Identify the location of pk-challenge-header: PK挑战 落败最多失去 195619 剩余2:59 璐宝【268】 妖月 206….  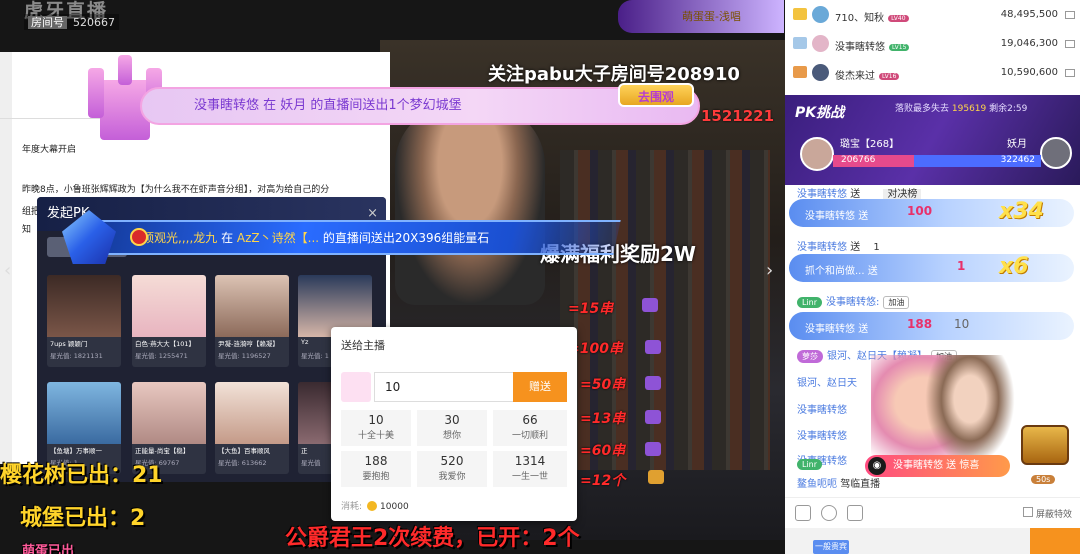
(932, 140).